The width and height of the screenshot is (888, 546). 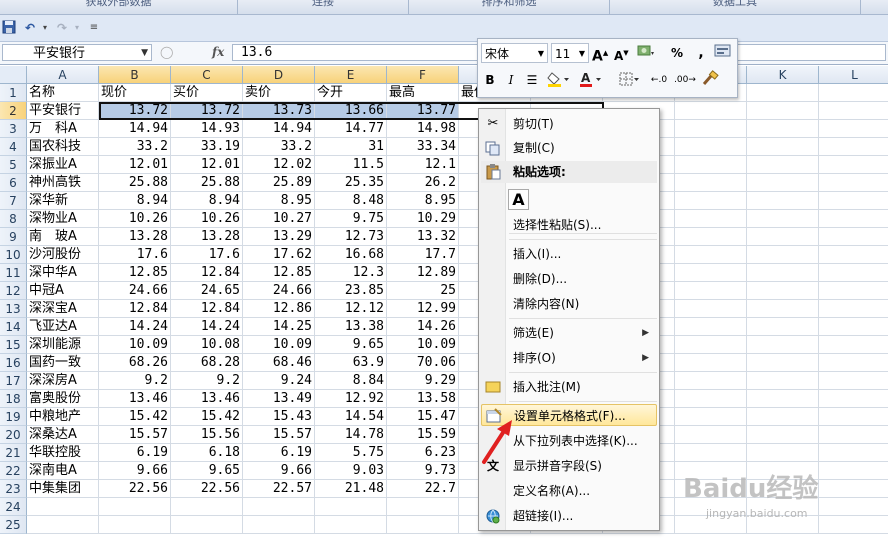 I want to click on ribbon-group-get-external-data: 获取外部数据, so click(x=119, y=7).